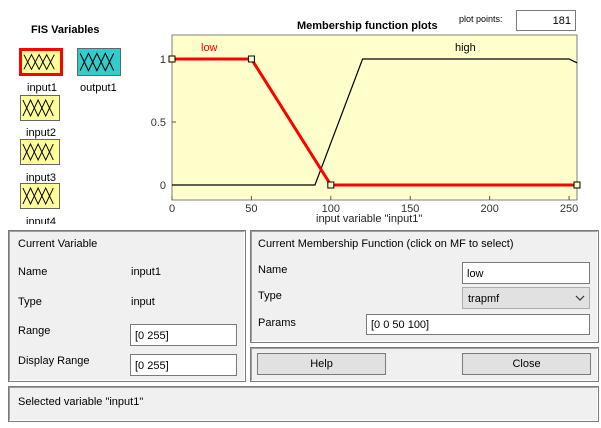 The width and height of the screenshot is (601, 428). What do you see at coordinates (526, 273) in the screenshot?
I see `mf-name-input: low` at bounding box center [526, 273].